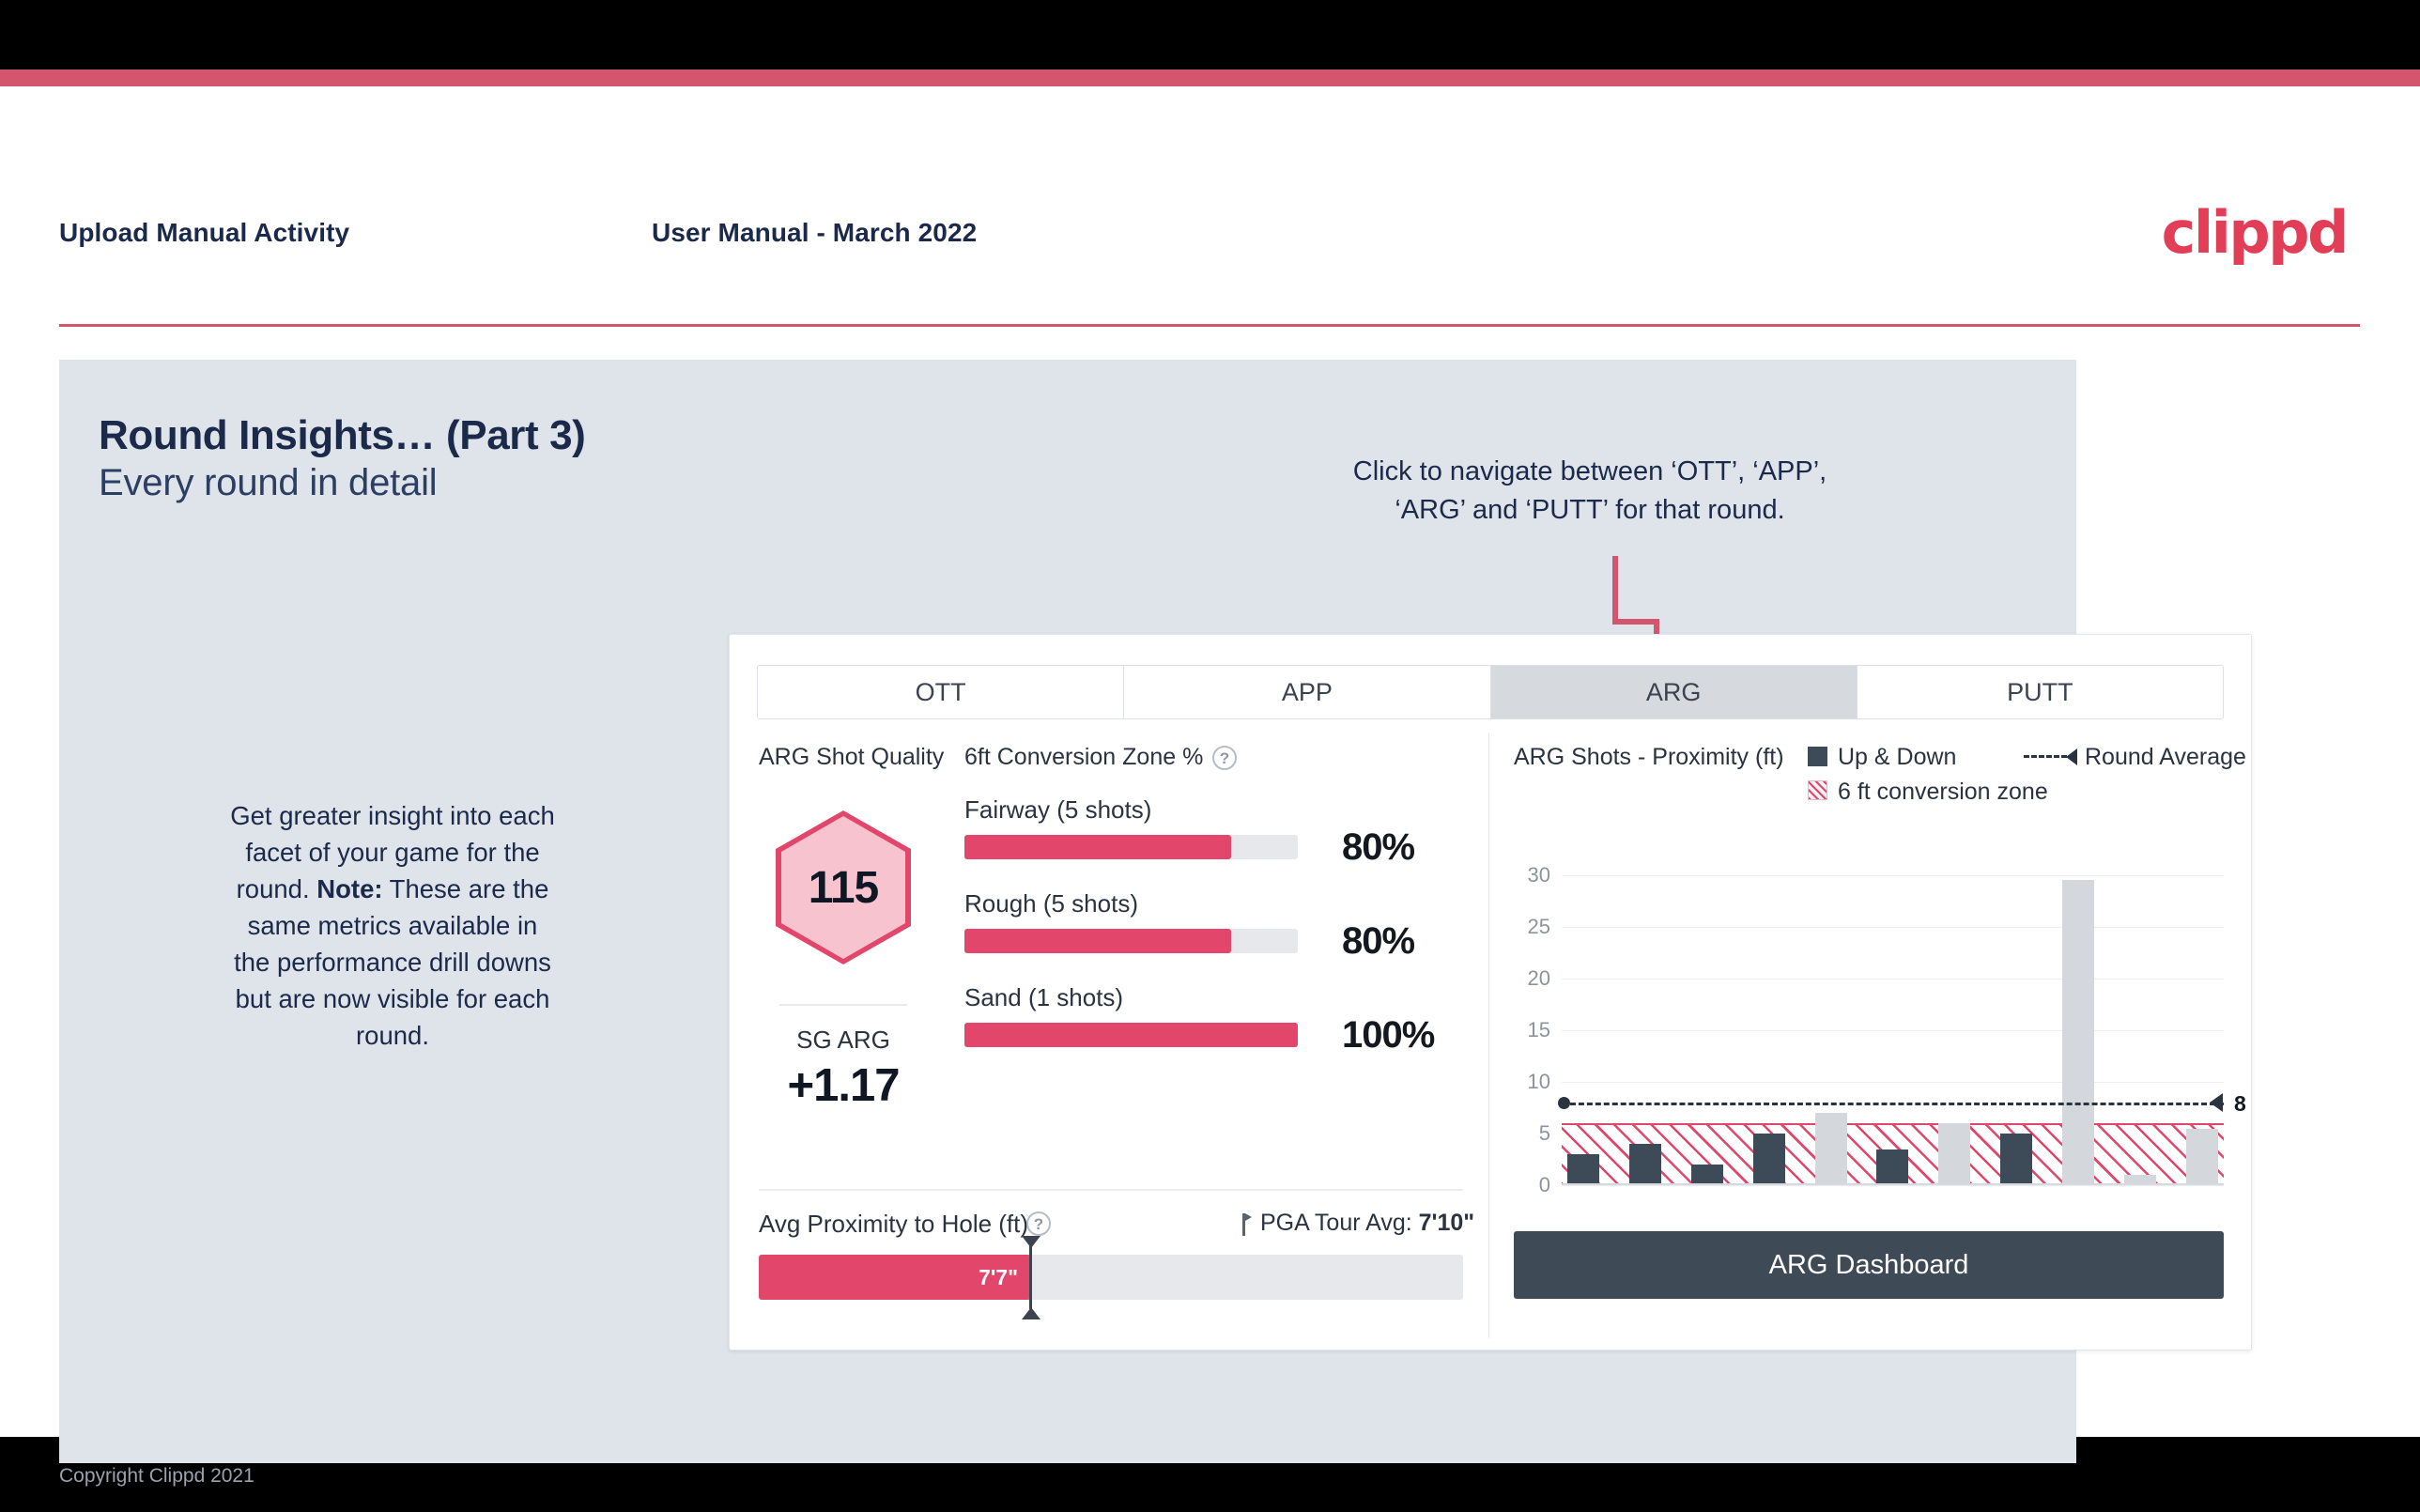 The width and height of the screenshot is (2420, 1512). I want to click on conversion-row-label: Sand (1 shots), so click(1044, 997).